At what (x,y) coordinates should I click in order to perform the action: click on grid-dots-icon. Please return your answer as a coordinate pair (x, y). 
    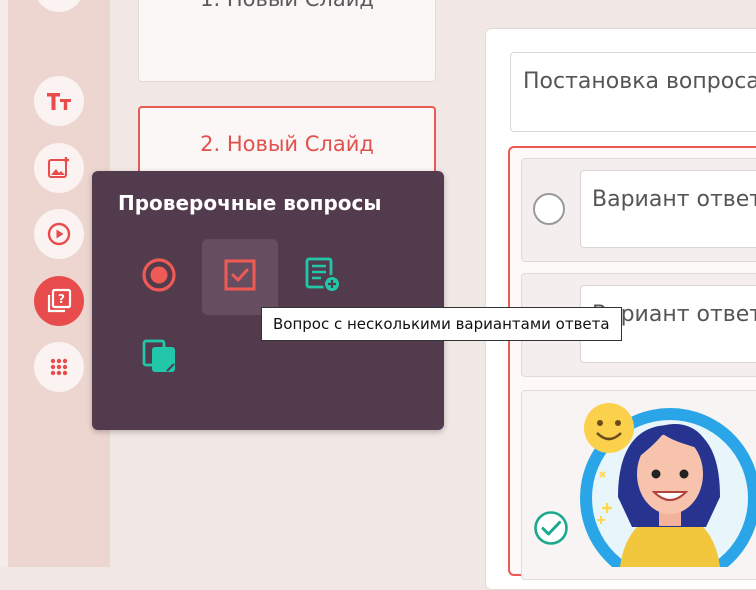
    Looking at the image, I should click on (59, 367).